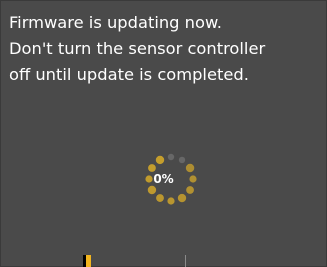 This screenshot has height=267, width=327. Describe the element at coordinates (115, 22) in the screenshot. I see `message-line-1: Firmware is updating now.` at that location.